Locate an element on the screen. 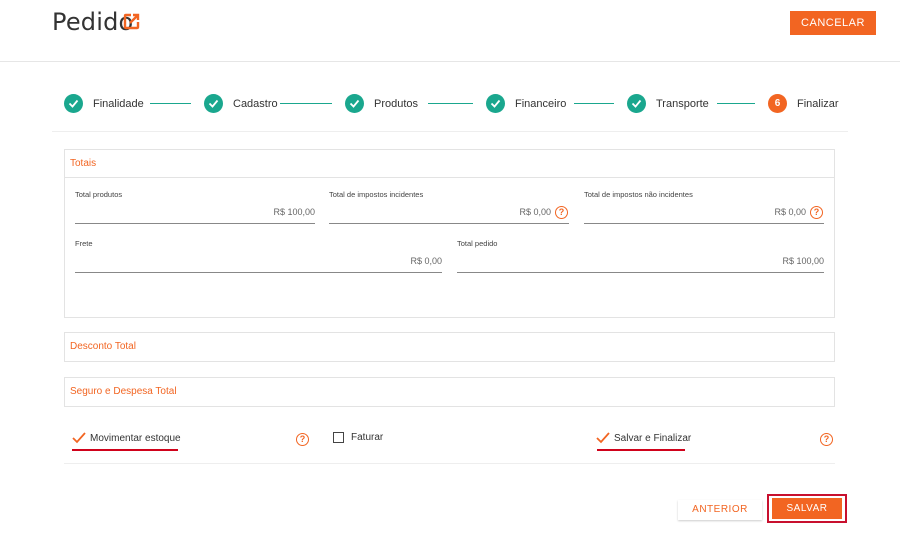 This screenshot has width=900, height=537. panel-title: Totais is located at coordinates (449, 164).